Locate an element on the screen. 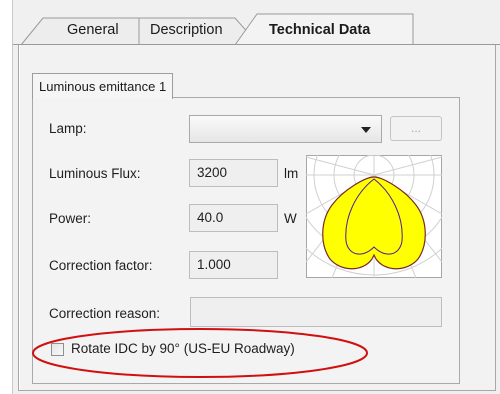 The width and height of the screenshot is (500, 394). power-unit: W is located at coordinates (290, 218).